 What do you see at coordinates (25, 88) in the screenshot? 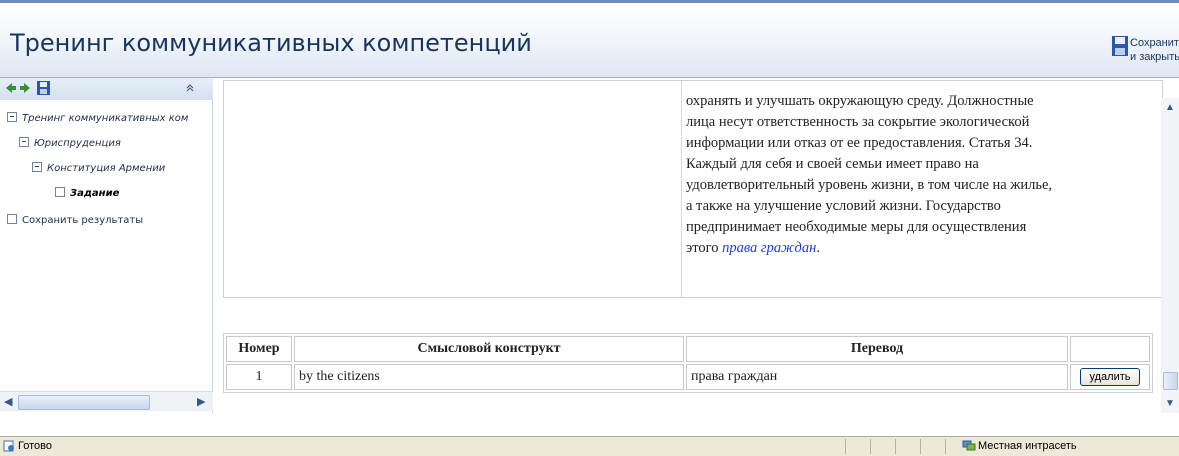
I see `arrow-right-icon` at bounding box center [25, 88].